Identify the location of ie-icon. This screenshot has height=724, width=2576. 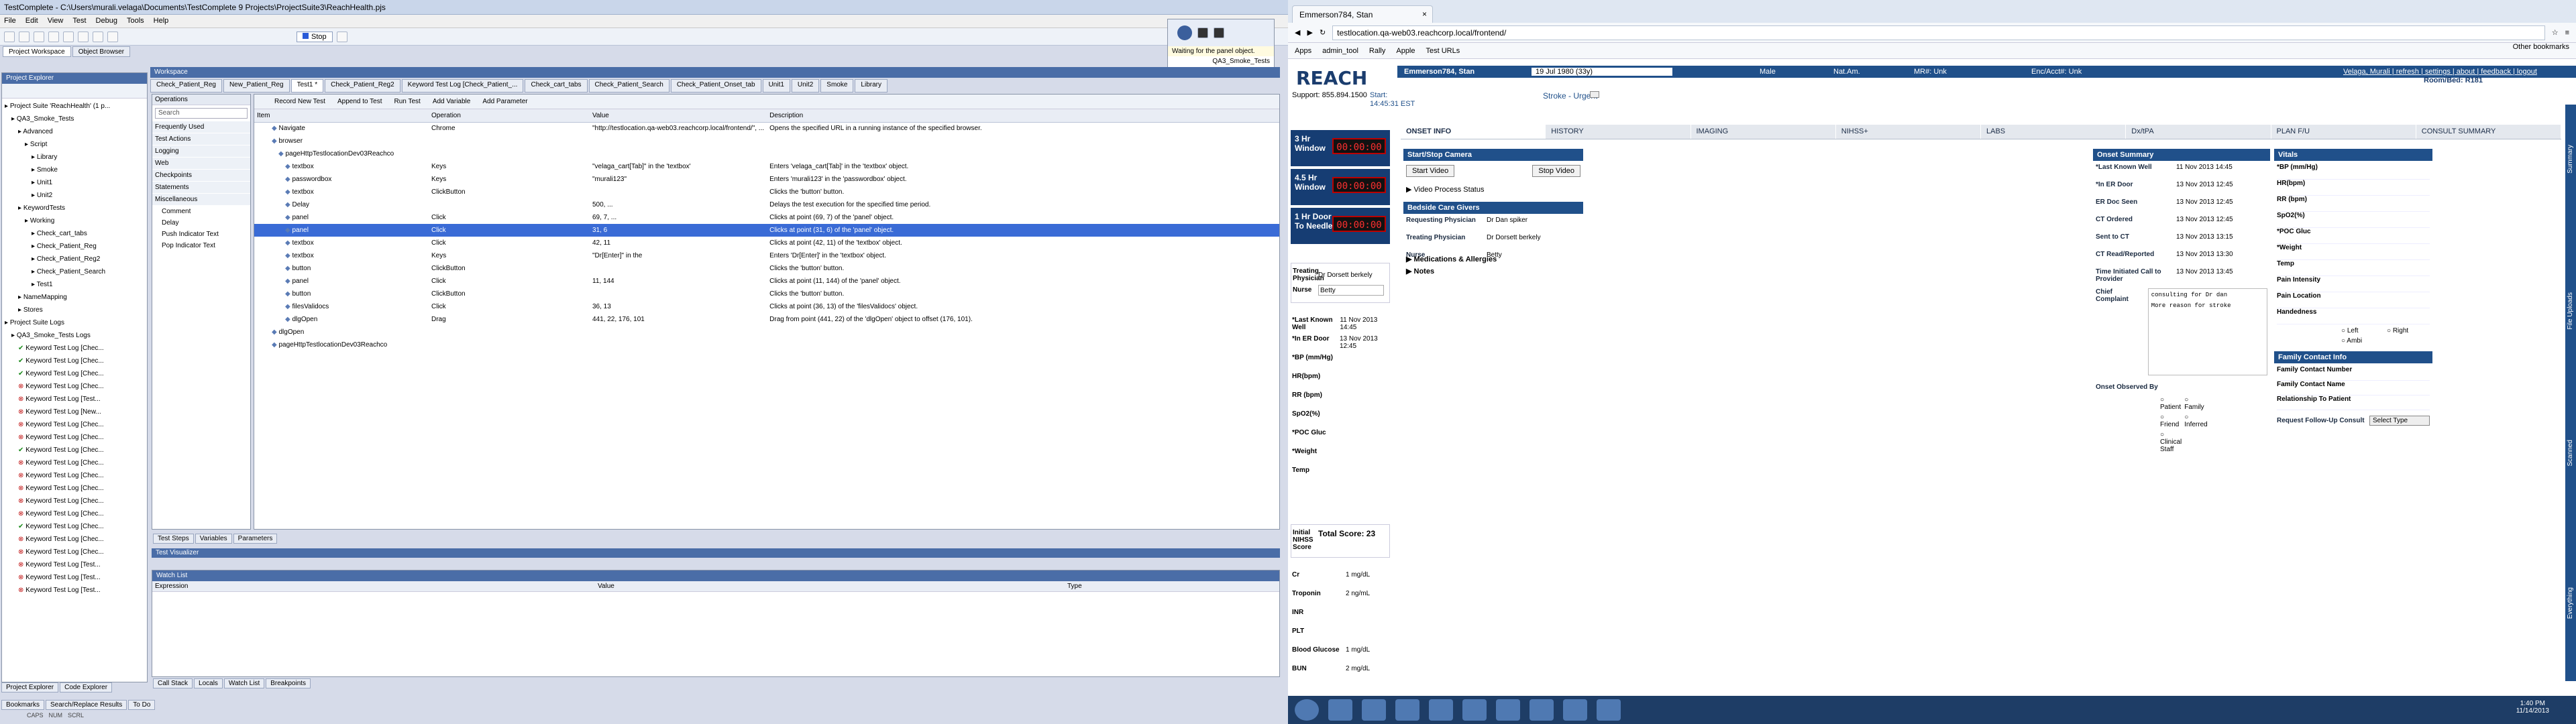
(1340, 710).